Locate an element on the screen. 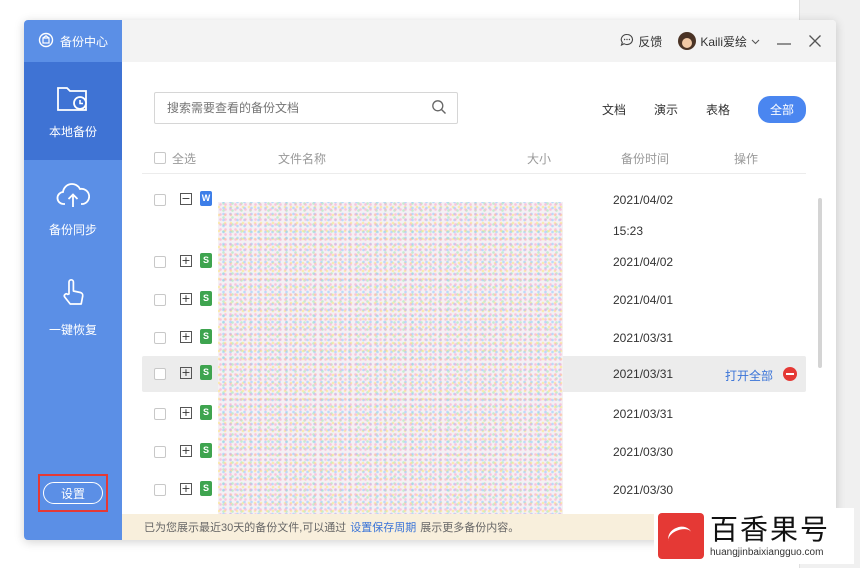 Image resolution: width=860 pixels, height=568 pixels. sidebar-item-label: 本地备份 is located at coordinates (72, 132).